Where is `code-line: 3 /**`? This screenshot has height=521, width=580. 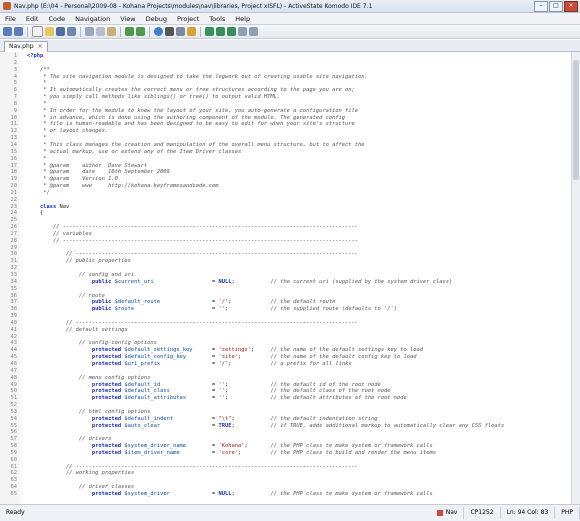
code-line: 3 /** is located at coordinates (286, 70).